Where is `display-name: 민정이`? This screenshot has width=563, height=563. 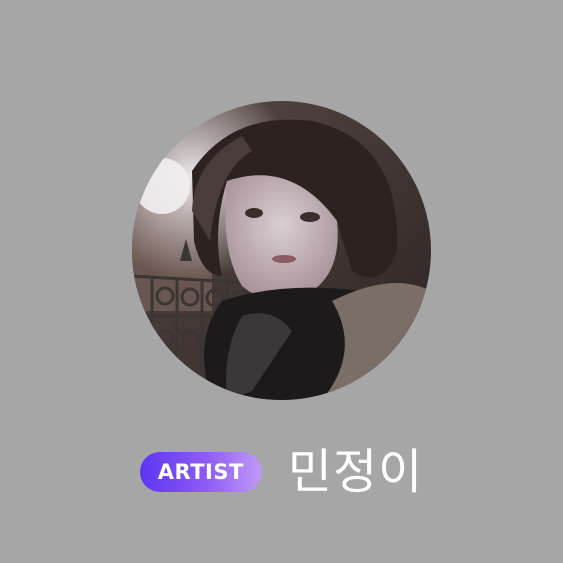 display-name: 민정이 is located at coordinates (355, 472).